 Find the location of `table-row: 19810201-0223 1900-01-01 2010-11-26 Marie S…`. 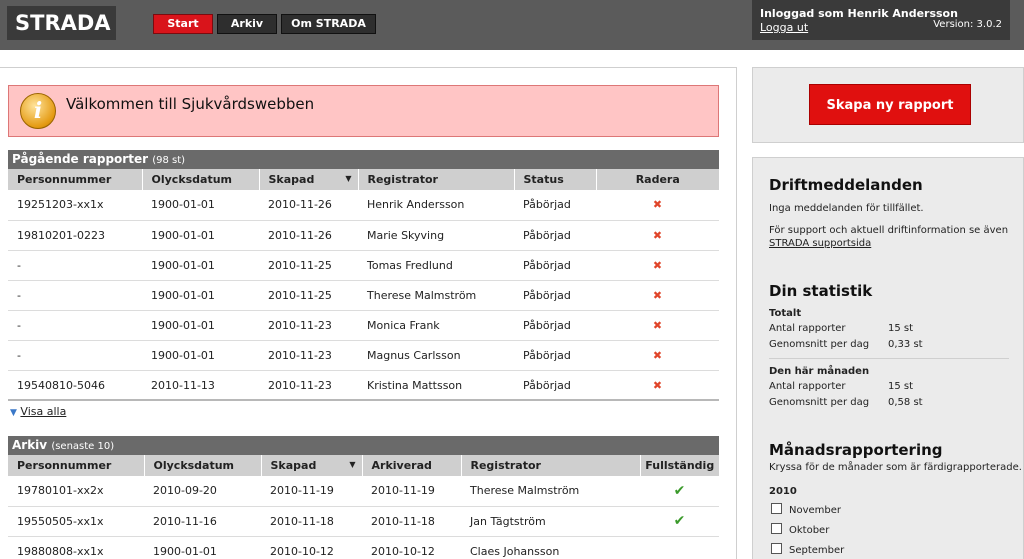

table-row: 19810201-0223 1900-01-01 2010-11-26 Marie S… is located at coordinates (363, 235).